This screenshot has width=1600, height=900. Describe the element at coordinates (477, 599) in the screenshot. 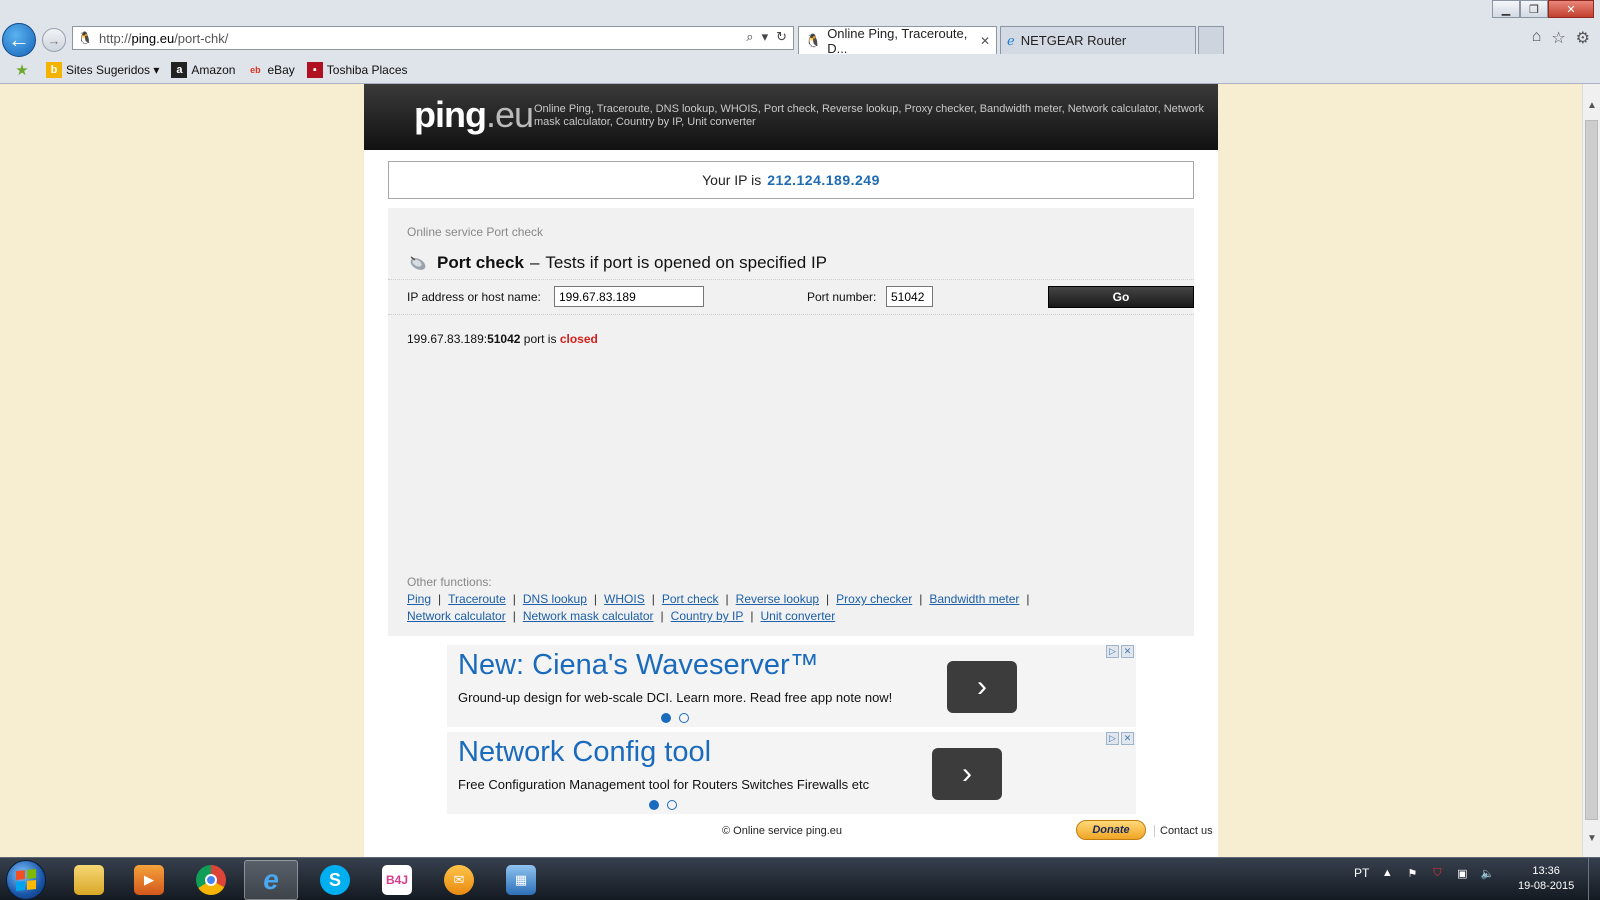

I see `link-traceroute: Traceroute` at that location.